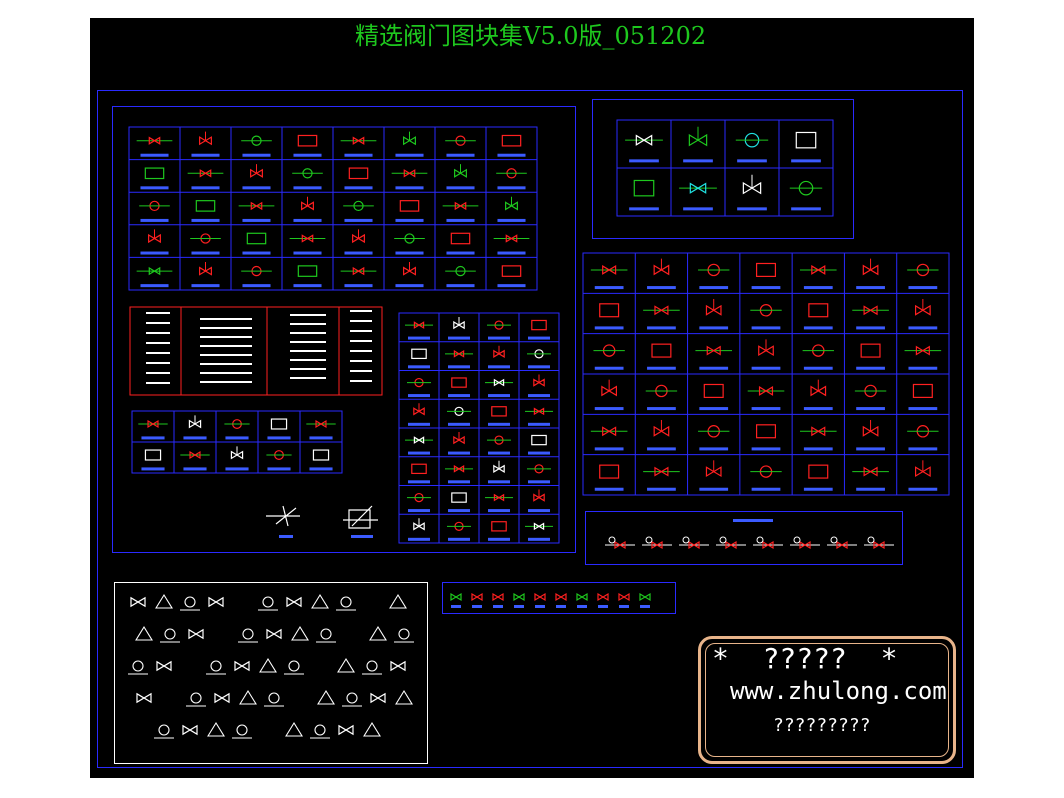 The image size is (1064, 798). I want to click on ct-box-icon, so click(499, 411).